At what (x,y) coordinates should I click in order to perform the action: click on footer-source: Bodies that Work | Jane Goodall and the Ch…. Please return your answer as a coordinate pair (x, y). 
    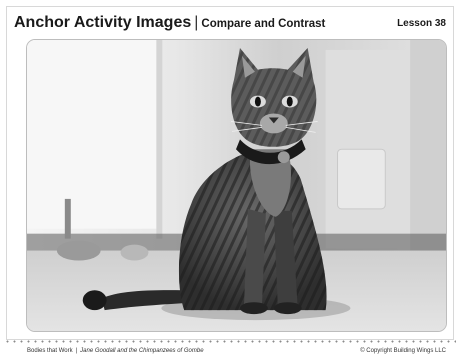
    Looking at the image, I should click on (115, 351).